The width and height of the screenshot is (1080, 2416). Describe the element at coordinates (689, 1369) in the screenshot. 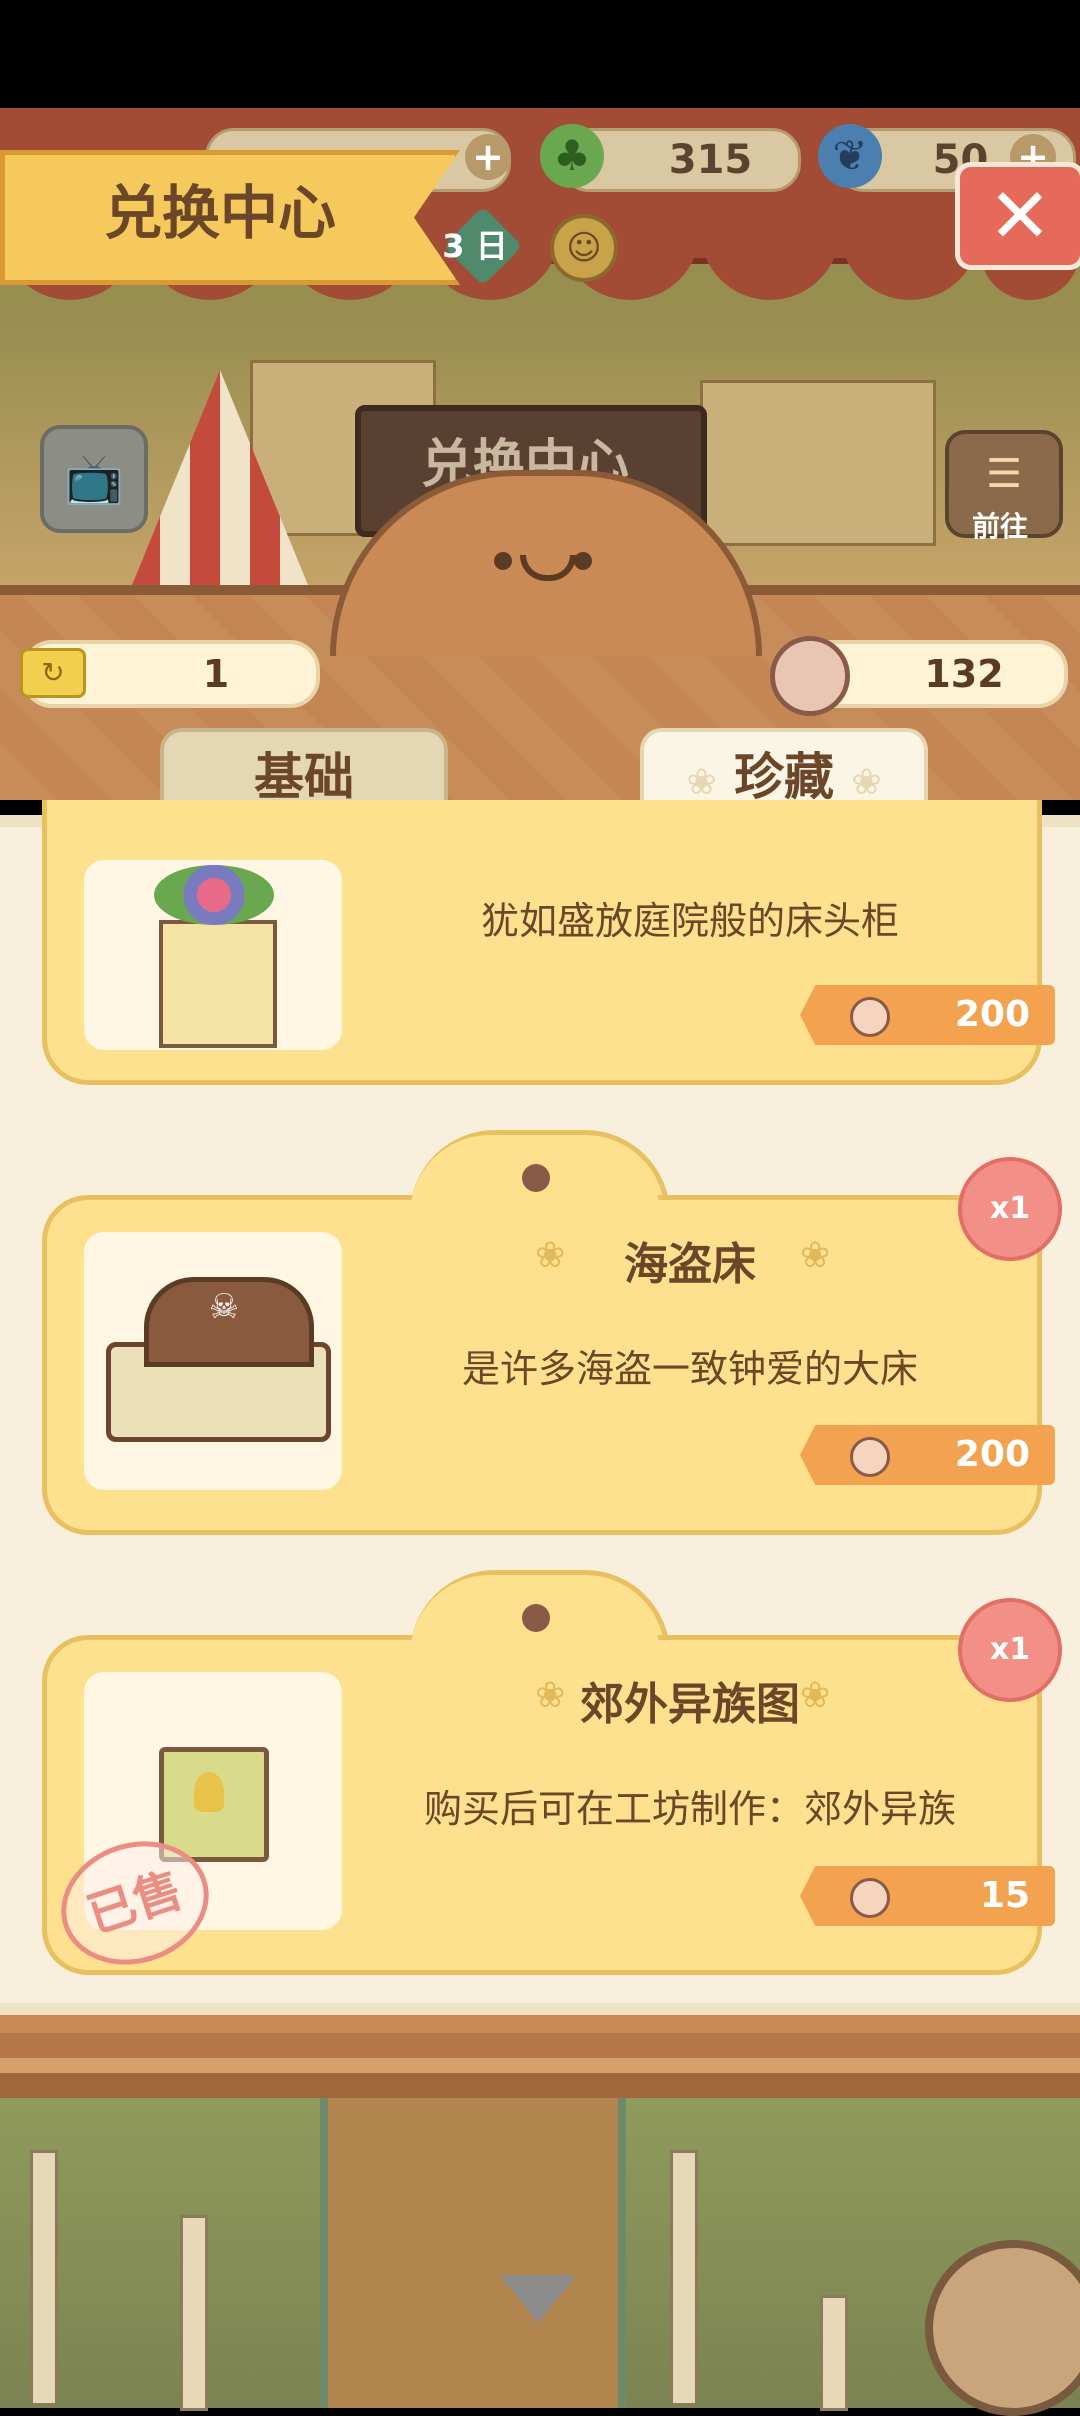

I see `item-description: 是许多海盗一致钟爱的大床` at that location.